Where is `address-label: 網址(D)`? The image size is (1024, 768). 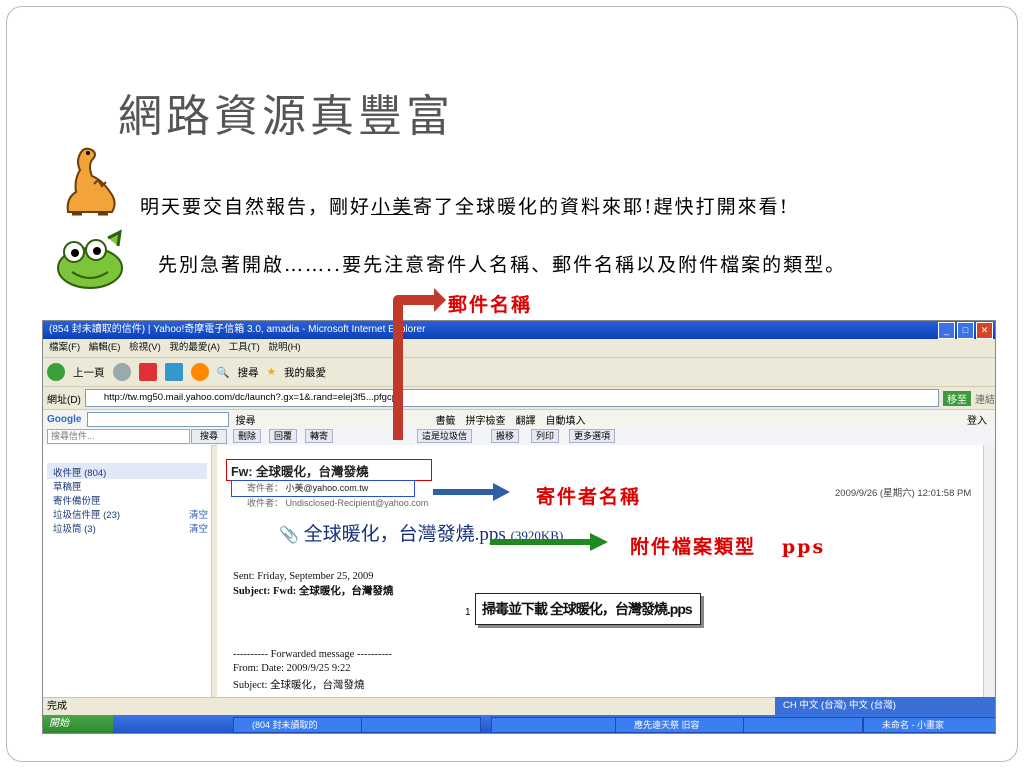 address-label: 網址(D) is located at coordinates (64, 400).